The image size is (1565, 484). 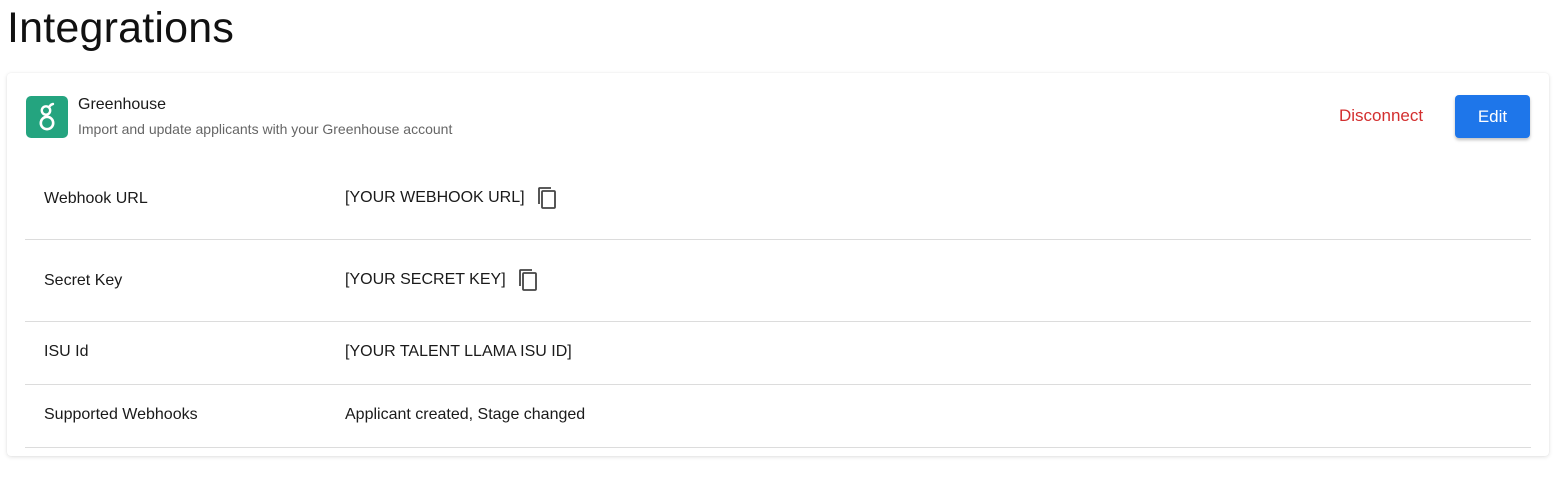 I want to click on field-value: [YOUR SECRET KEY], so click(x=425, y=279).